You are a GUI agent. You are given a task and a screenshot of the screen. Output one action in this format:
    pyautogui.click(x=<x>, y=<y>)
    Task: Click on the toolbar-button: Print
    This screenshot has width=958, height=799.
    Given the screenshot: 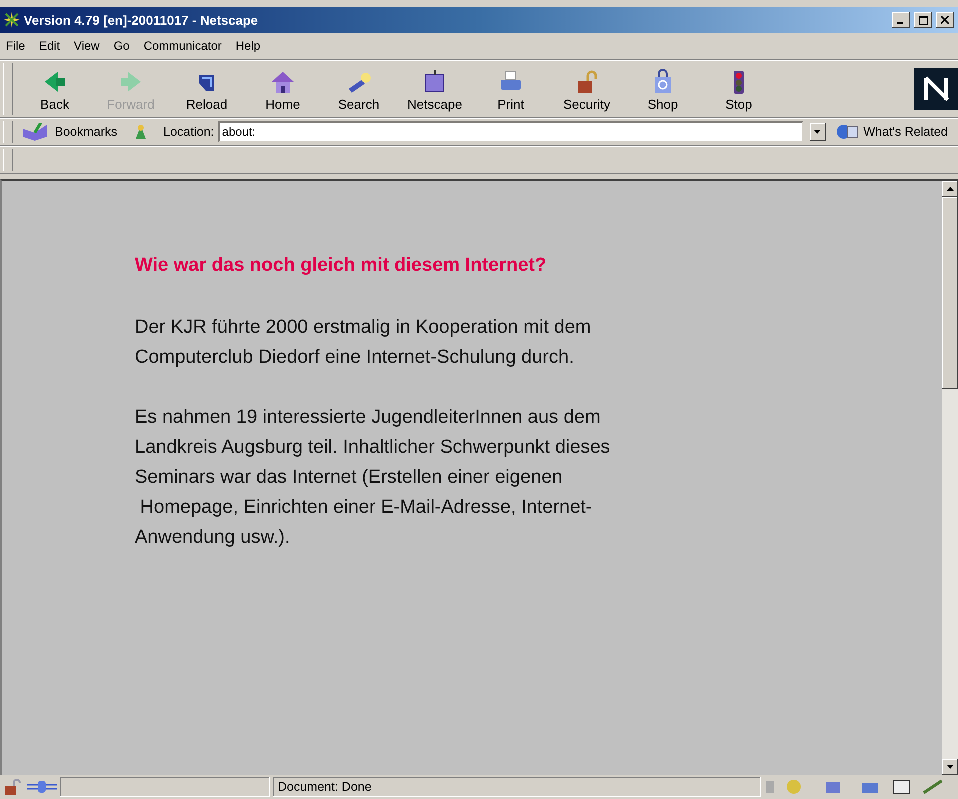 What is the action you would take?
    pyautogui.click(x=511, y=89)
    